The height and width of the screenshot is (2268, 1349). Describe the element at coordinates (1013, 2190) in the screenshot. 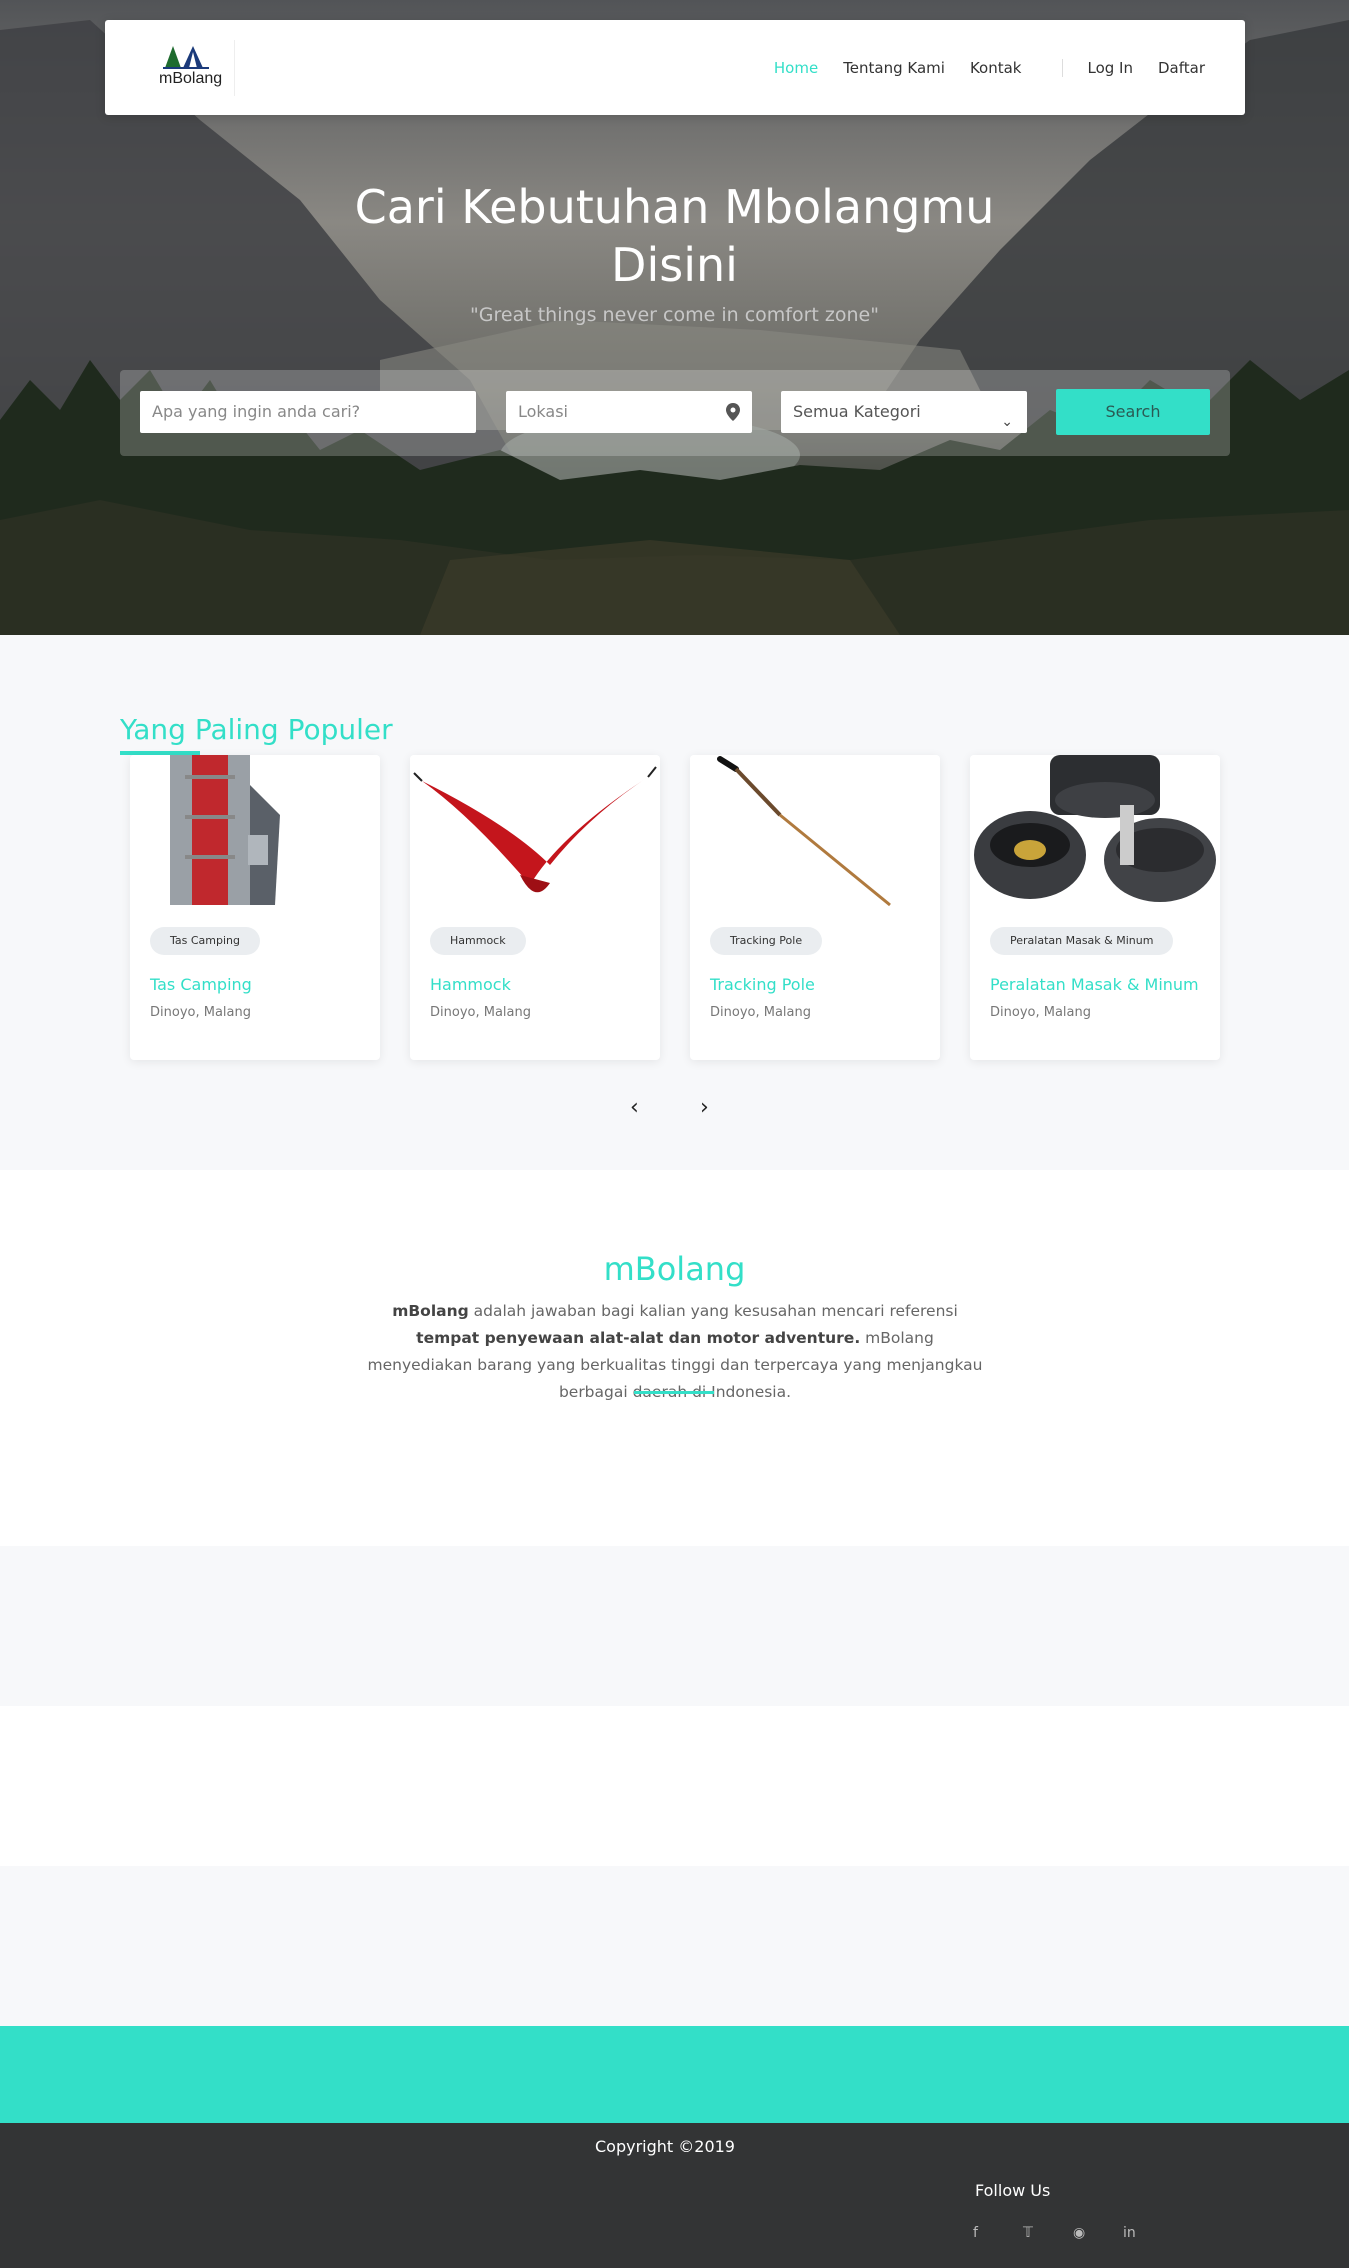

I see `follow-us-label: Follow Us` at that location.